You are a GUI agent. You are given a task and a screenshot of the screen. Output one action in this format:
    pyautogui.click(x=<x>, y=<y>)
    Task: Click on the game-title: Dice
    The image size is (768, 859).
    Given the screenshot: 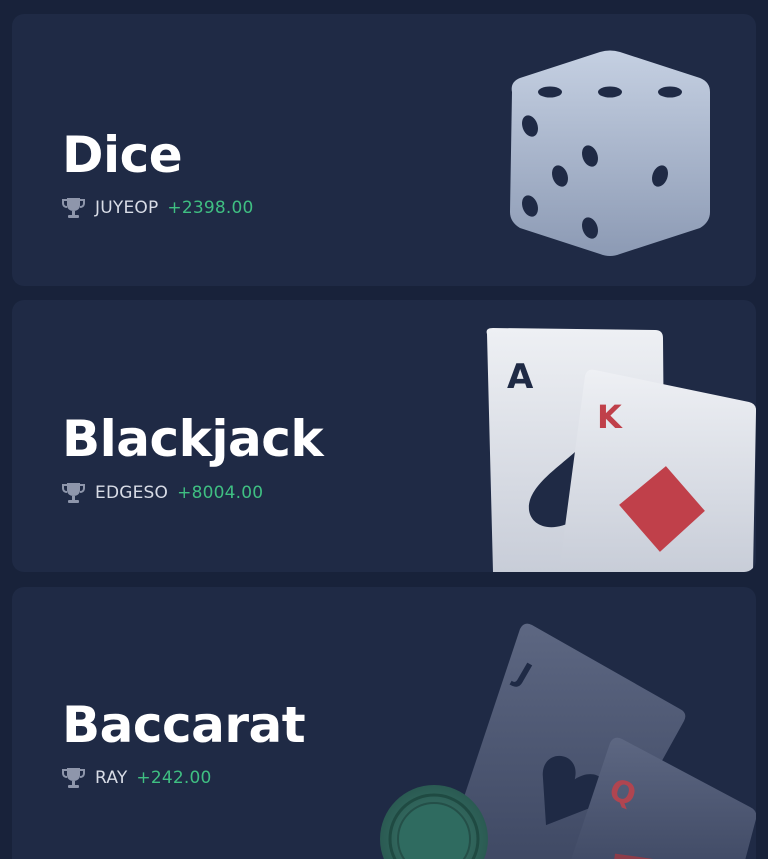 What is the action you would take?
    pyautogui.click(x=122, y=155)
    